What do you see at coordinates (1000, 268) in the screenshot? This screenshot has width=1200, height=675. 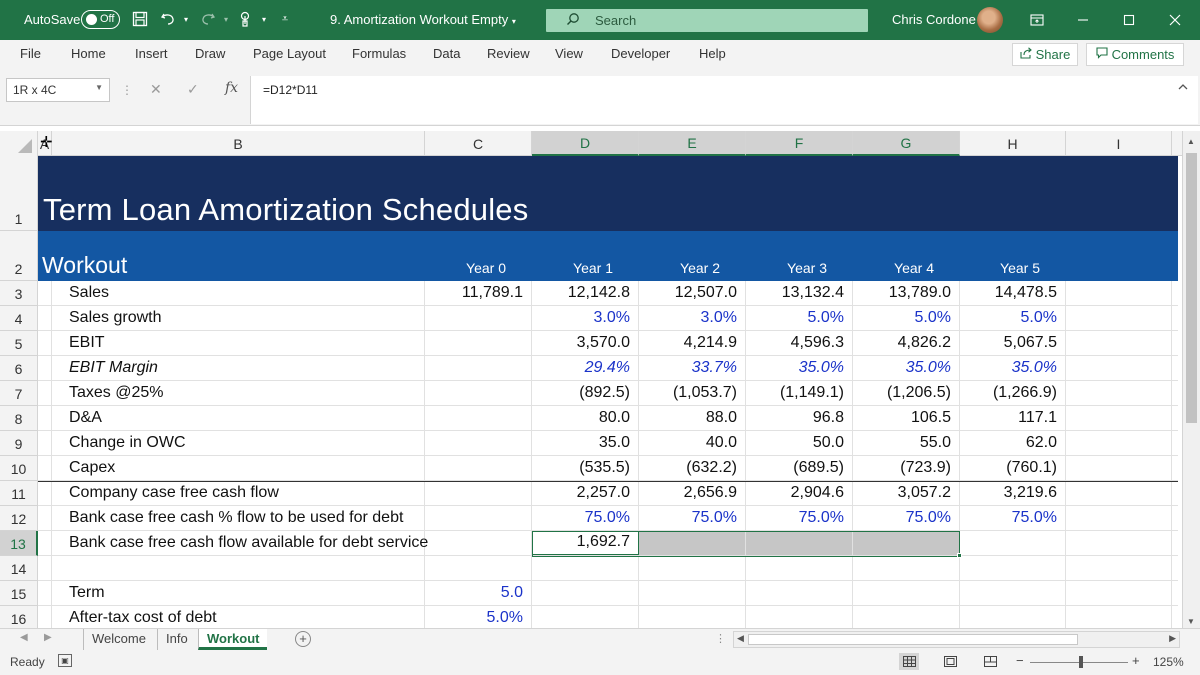 I see `year-header: Year 5` at bounding box center [1000, 268].